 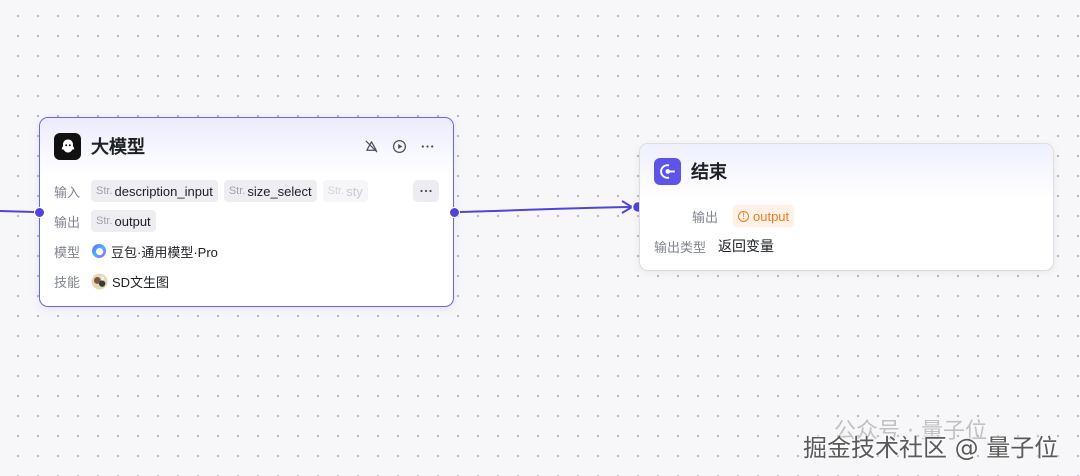 I want to click on model-name: 豆包·通用模型·Pro, so click(x=164, y=252).